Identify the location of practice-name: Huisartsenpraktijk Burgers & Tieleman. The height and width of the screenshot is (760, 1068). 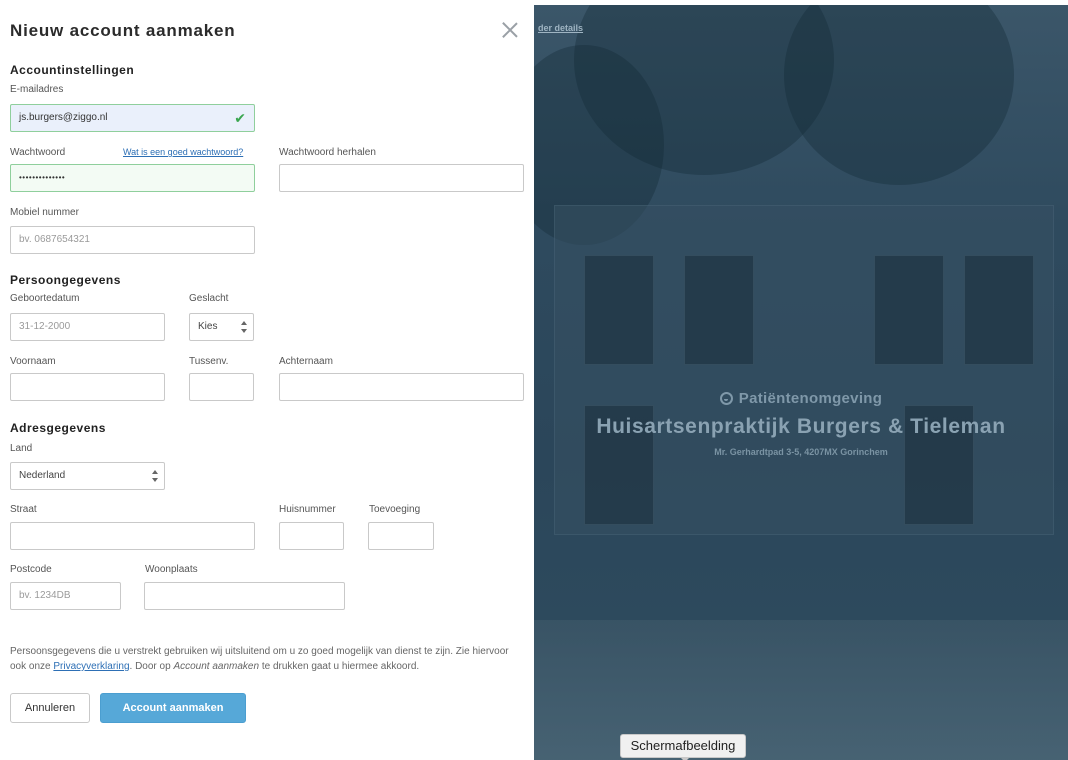
(801, 426).